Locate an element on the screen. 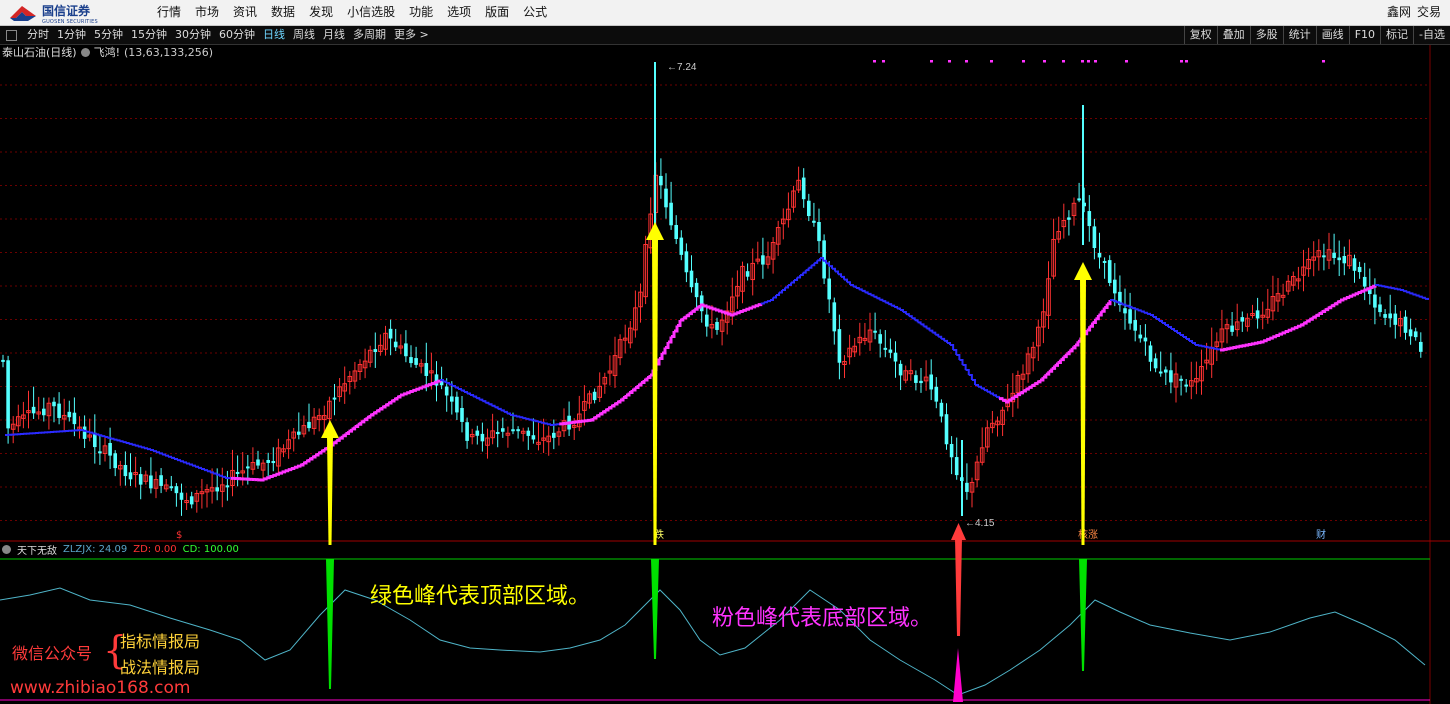 The image size is (1450, 704). indicator2-name: 天下无敌 is located at coordinates (37, 549).